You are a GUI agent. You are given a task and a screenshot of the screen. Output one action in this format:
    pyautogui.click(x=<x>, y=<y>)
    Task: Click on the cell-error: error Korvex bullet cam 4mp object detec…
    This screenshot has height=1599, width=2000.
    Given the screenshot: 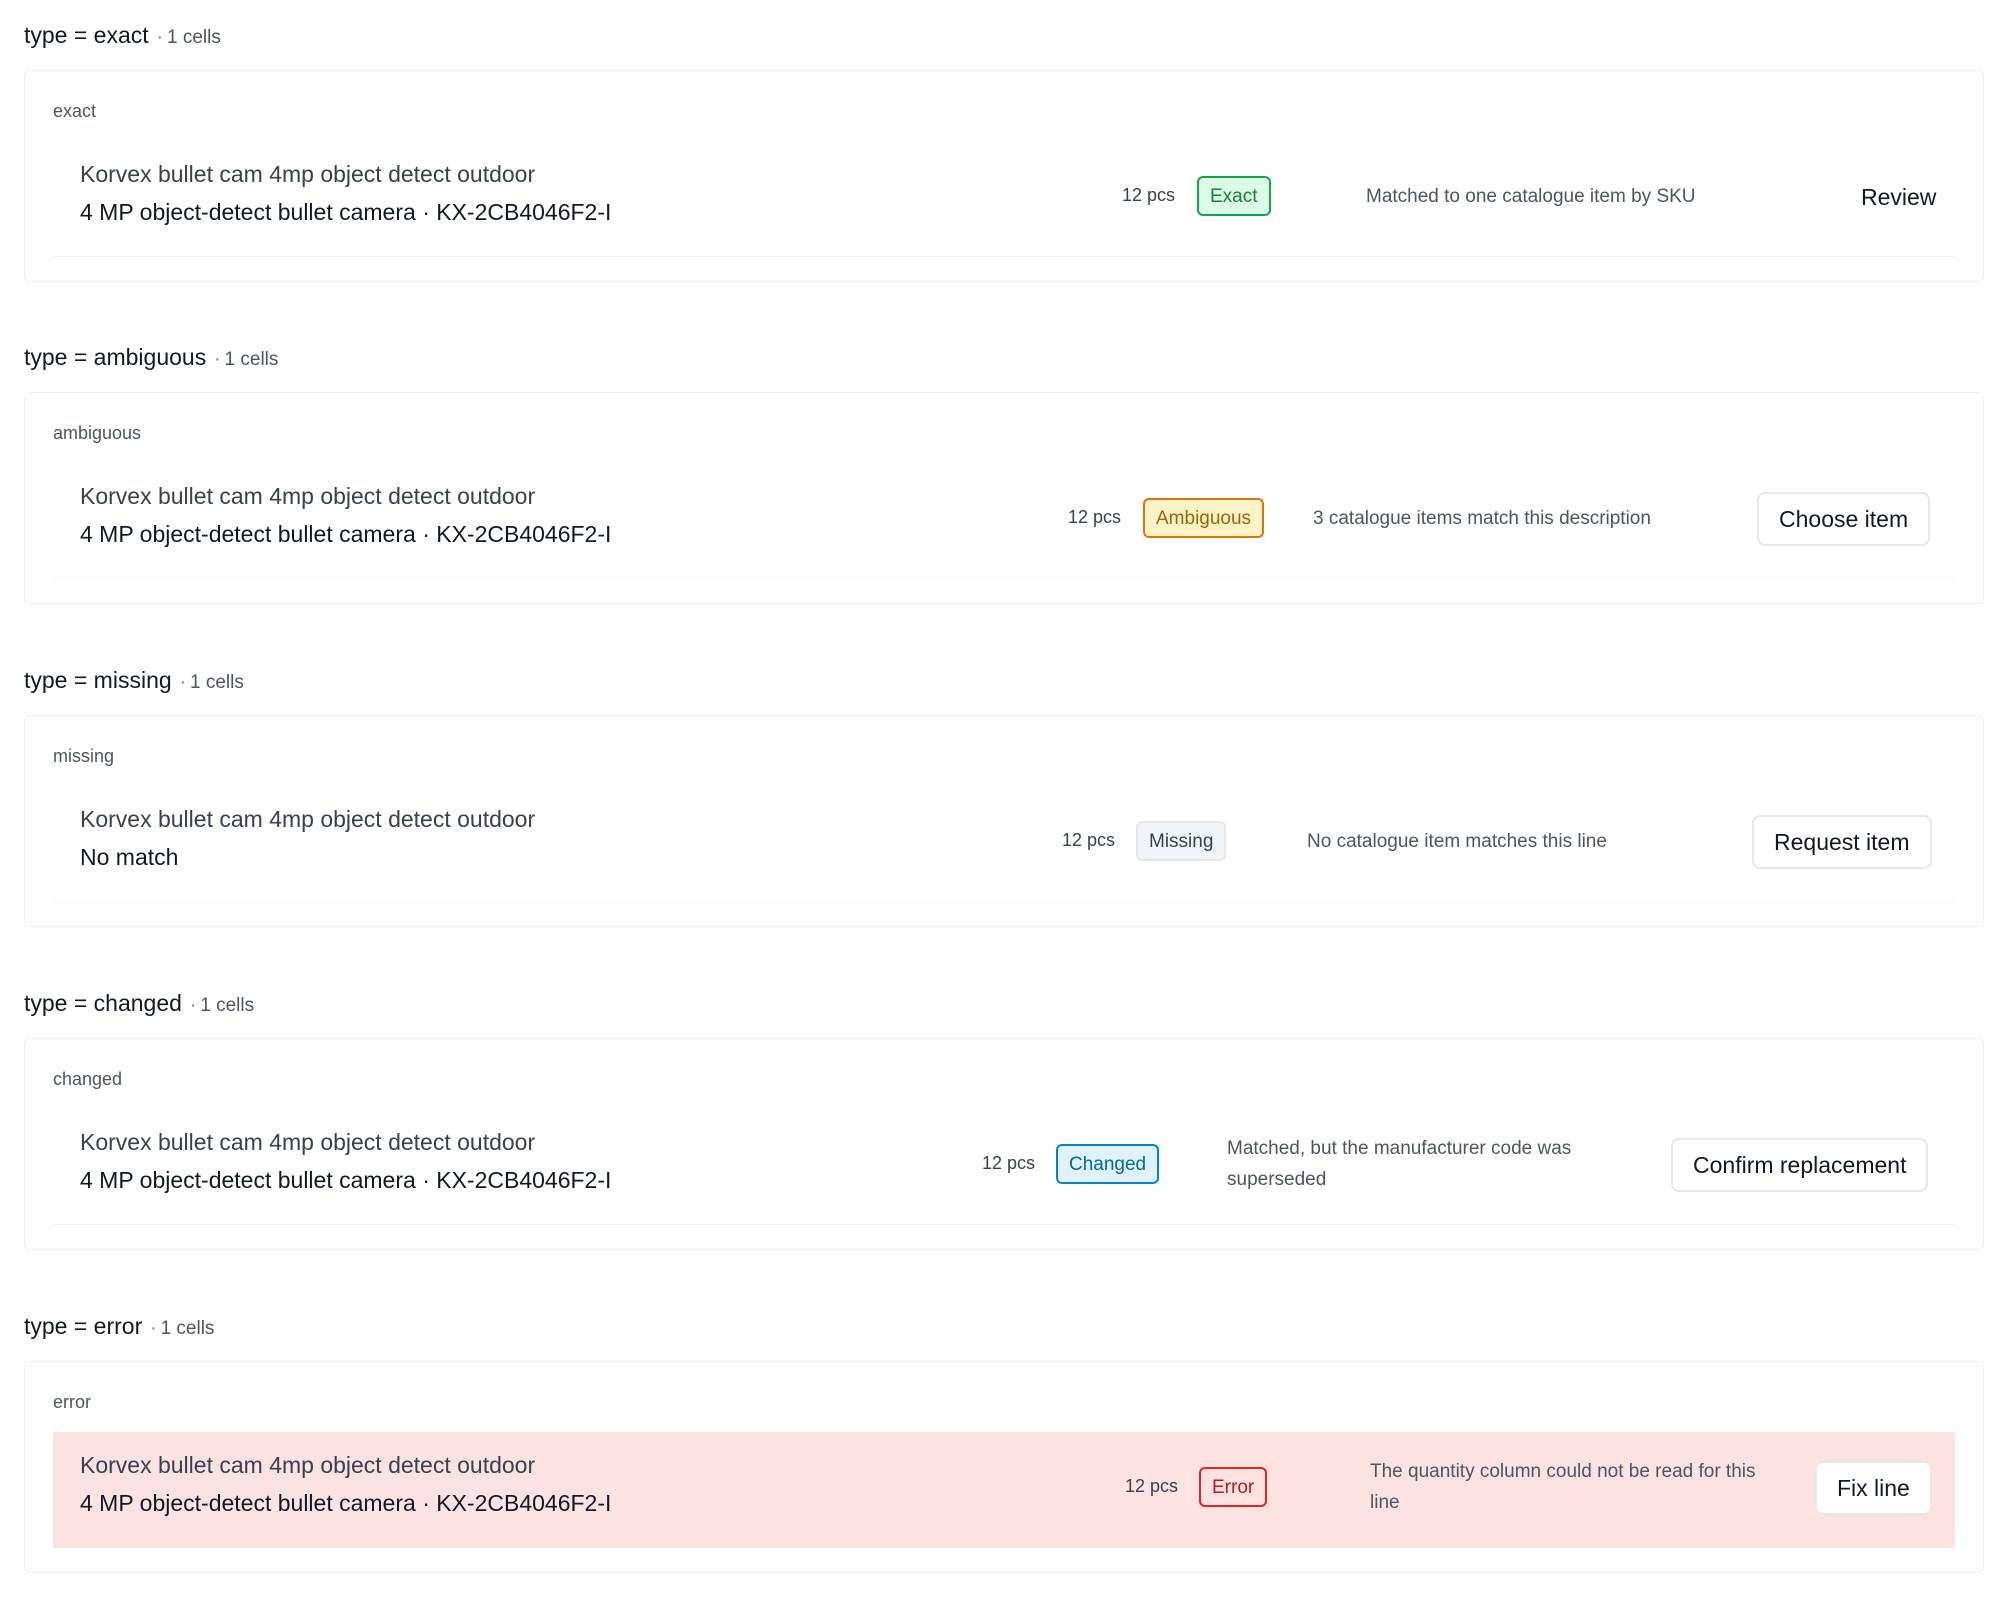 What is the action you would take?
    pyautogui.click(x=1004, y=1467)
    